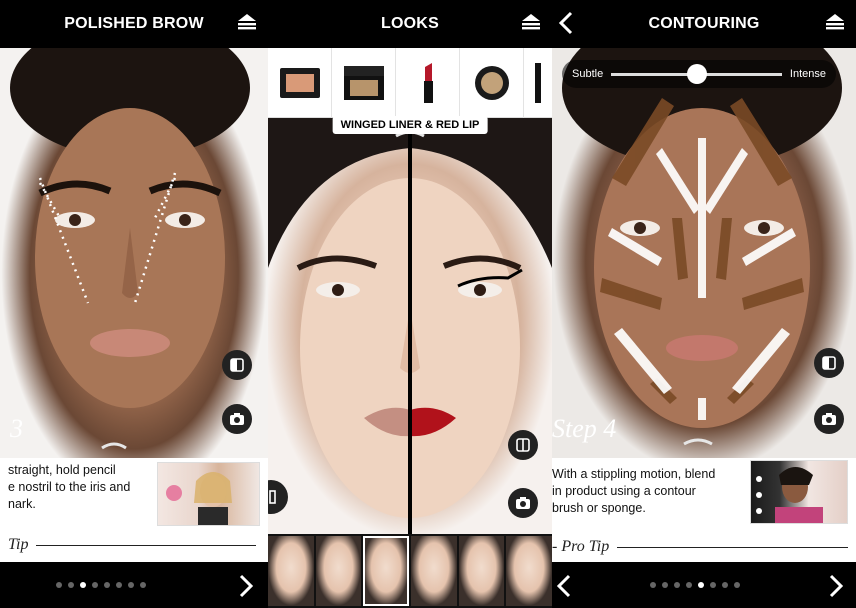 The width and height of the screenshot is (856, 608). I want to click on pro-tip-header: - Pro Tip, so click(700, 547).